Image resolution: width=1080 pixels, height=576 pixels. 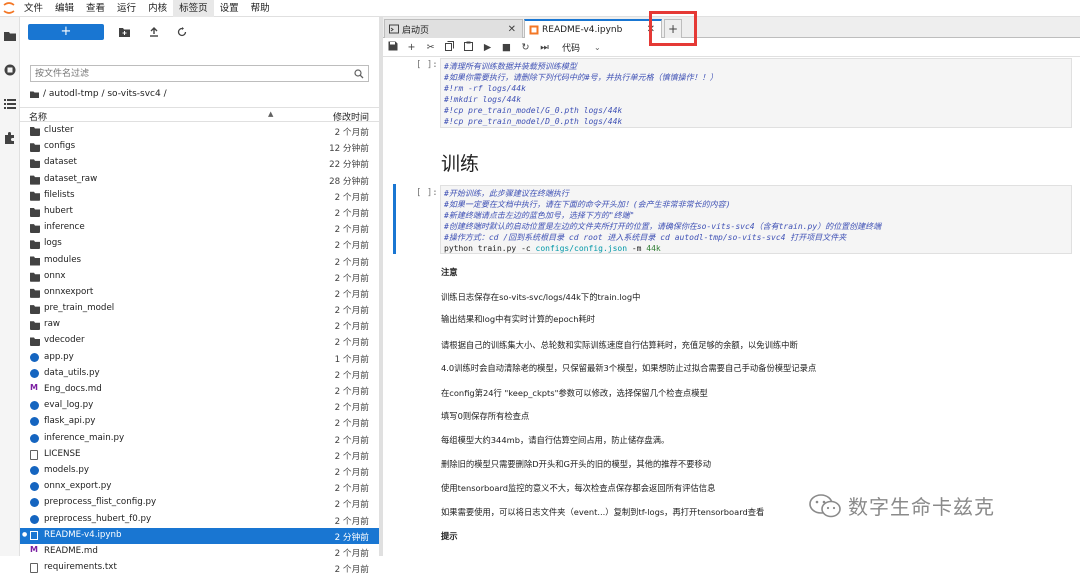 I want to click on file-row: app.py 1 个月前, so click(x=199, y=358).